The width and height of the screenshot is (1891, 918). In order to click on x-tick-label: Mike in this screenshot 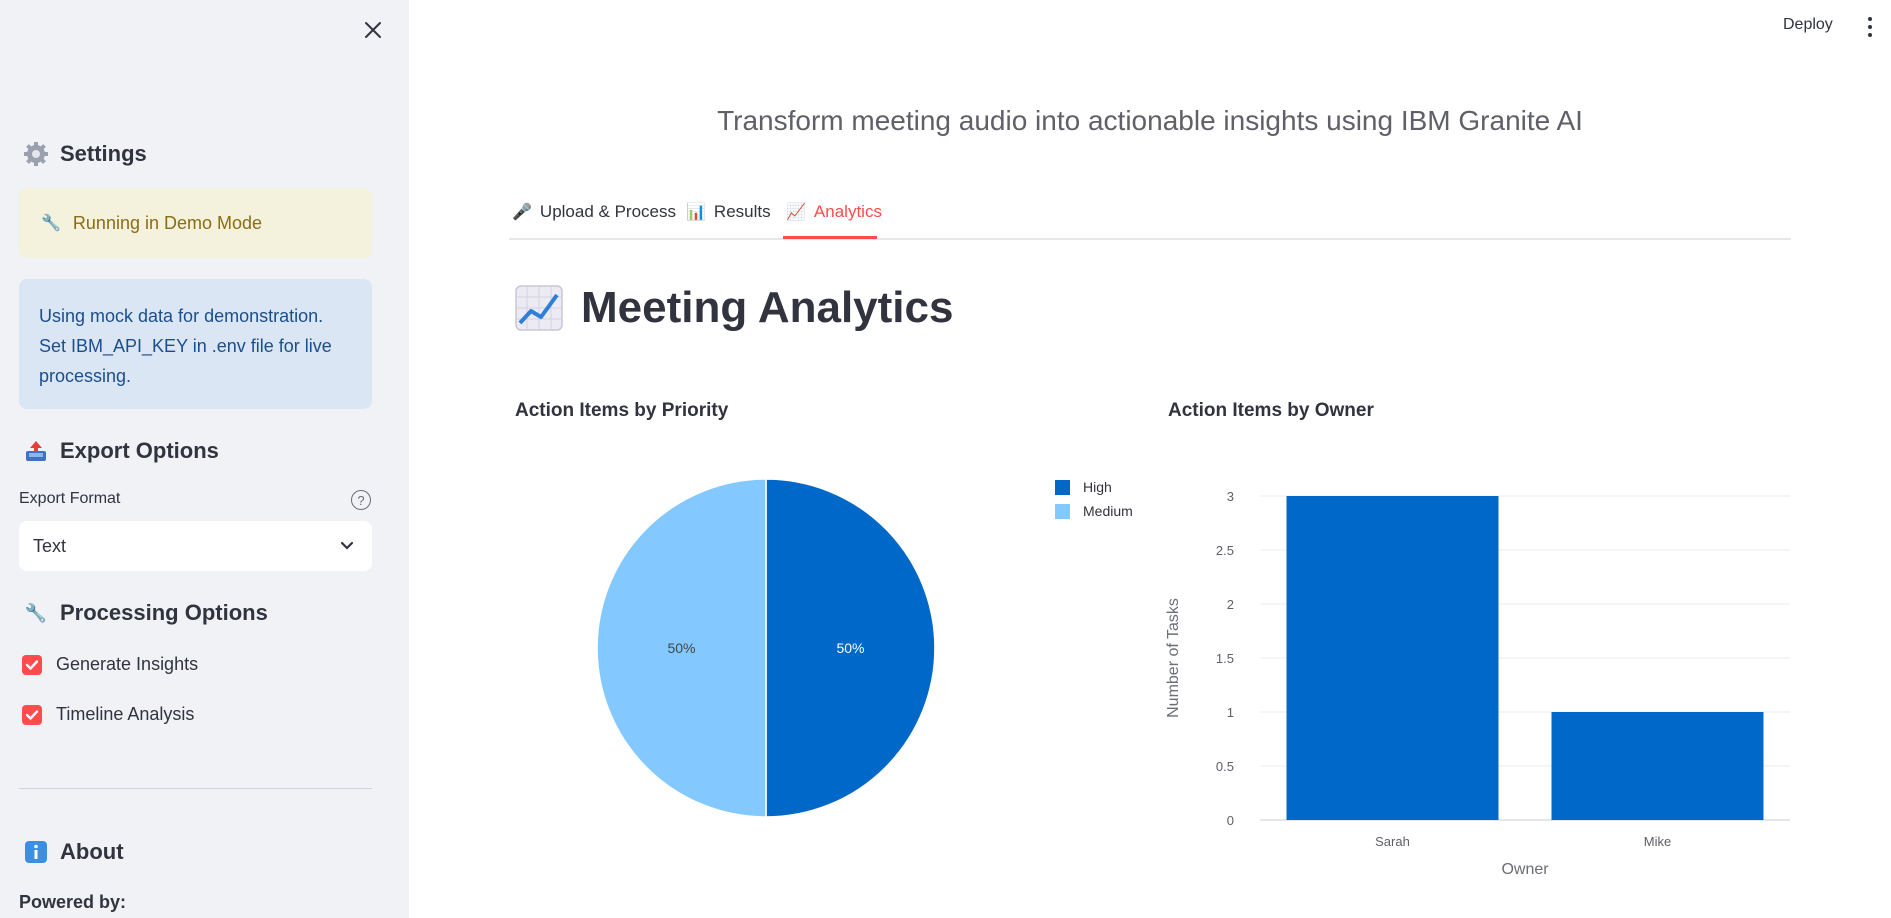, I will do `click(1657, 841)`.